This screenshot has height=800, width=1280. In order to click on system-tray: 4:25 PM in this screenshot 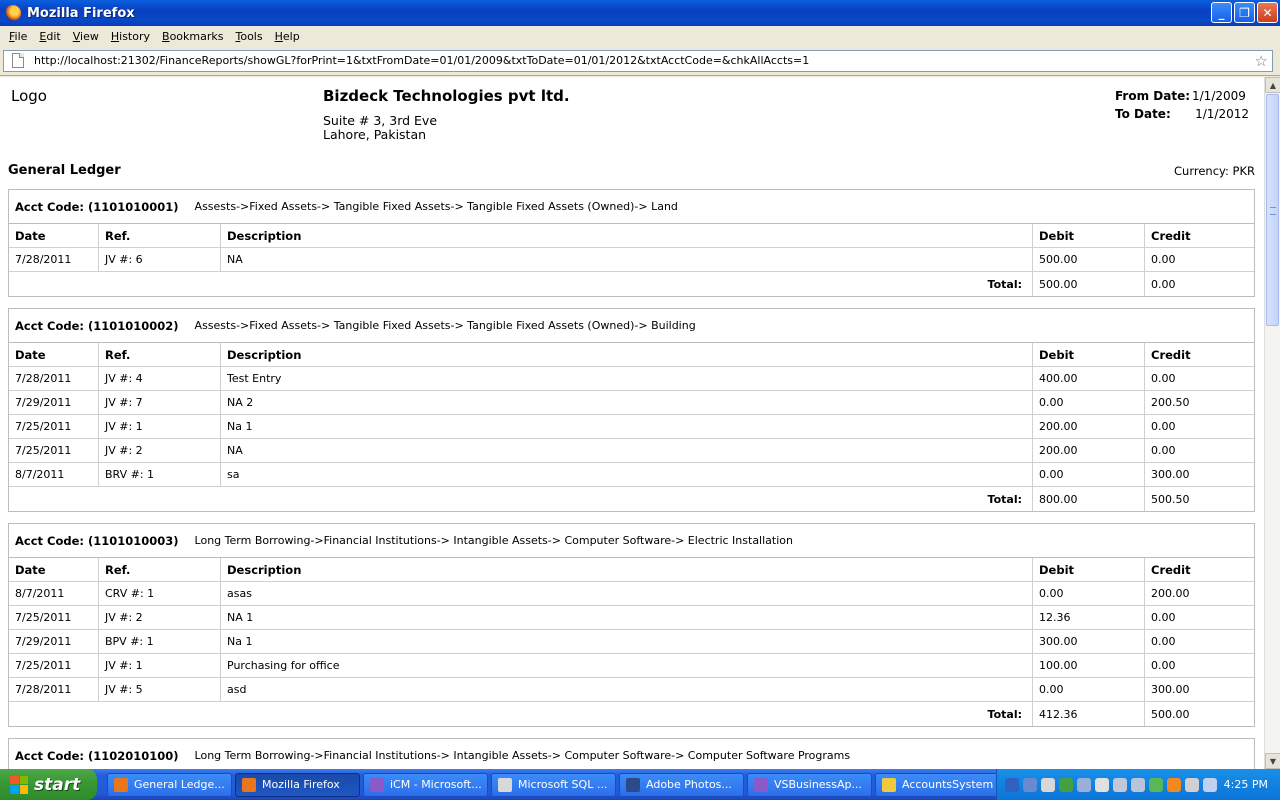, I will do `click(1138, 784)`.